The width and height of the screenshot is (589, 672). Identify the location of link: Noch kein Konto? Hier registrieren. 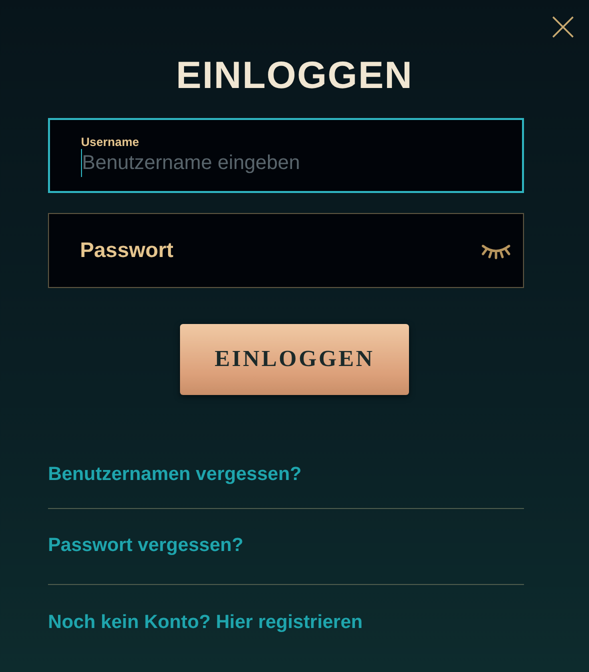
(205, 623).